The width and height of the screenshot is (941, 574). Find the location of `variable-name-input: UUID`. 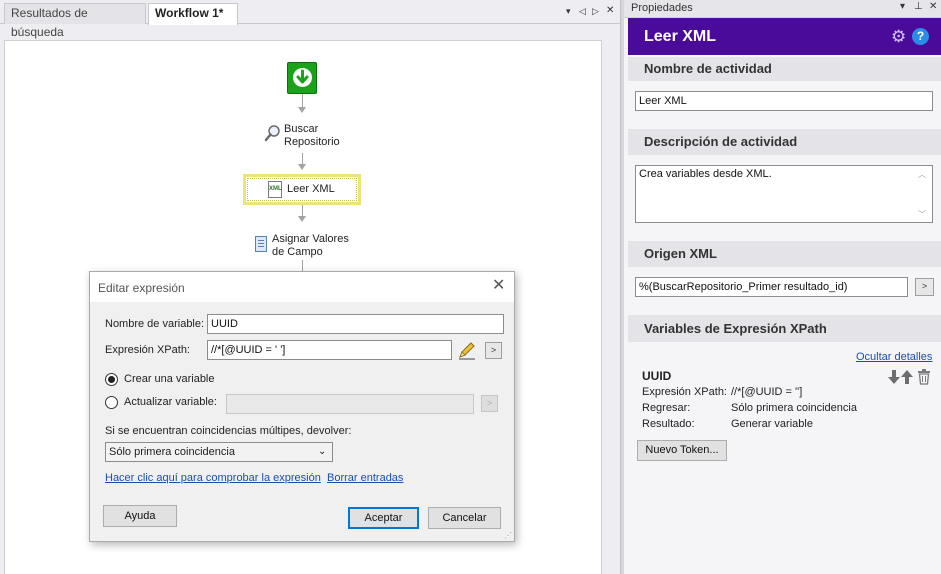

variable-name-input: UUID is located at coordinates (355, 324).